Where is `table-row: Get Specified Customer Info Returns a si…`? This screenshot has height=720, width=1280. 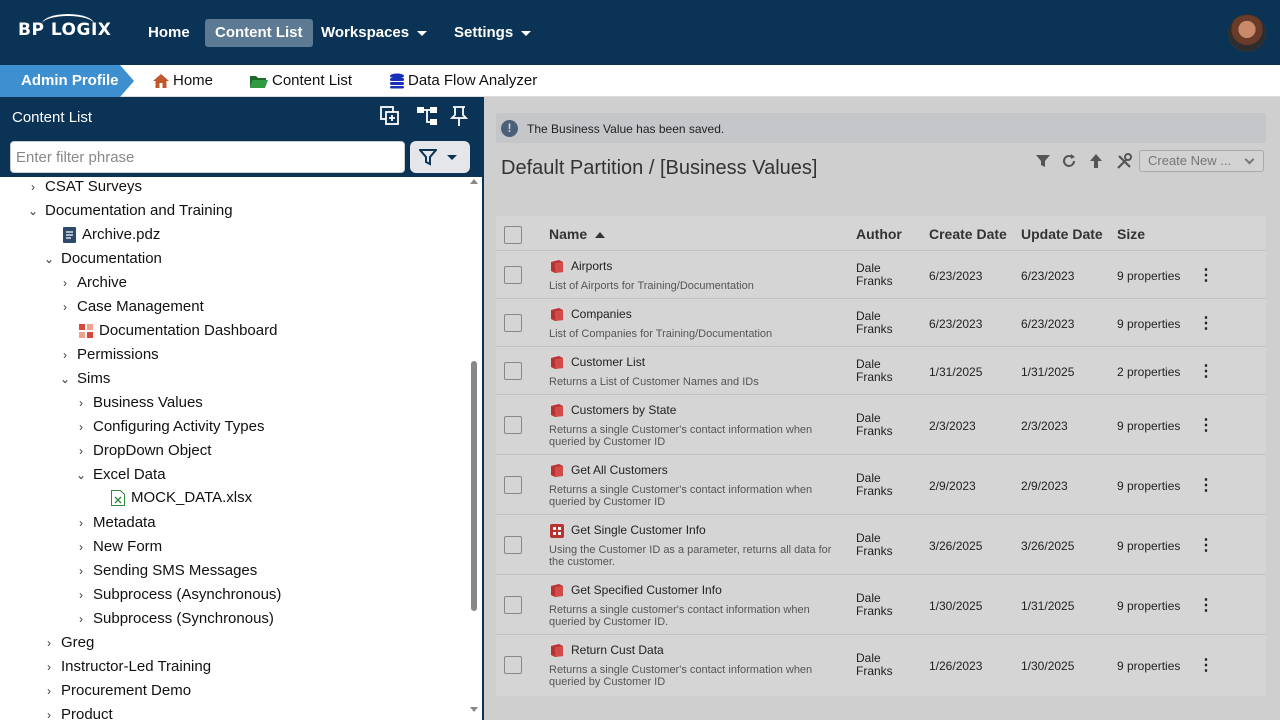
table-row: Get Specified Customer Info Returns a si… is located at coordinates (881, 604).